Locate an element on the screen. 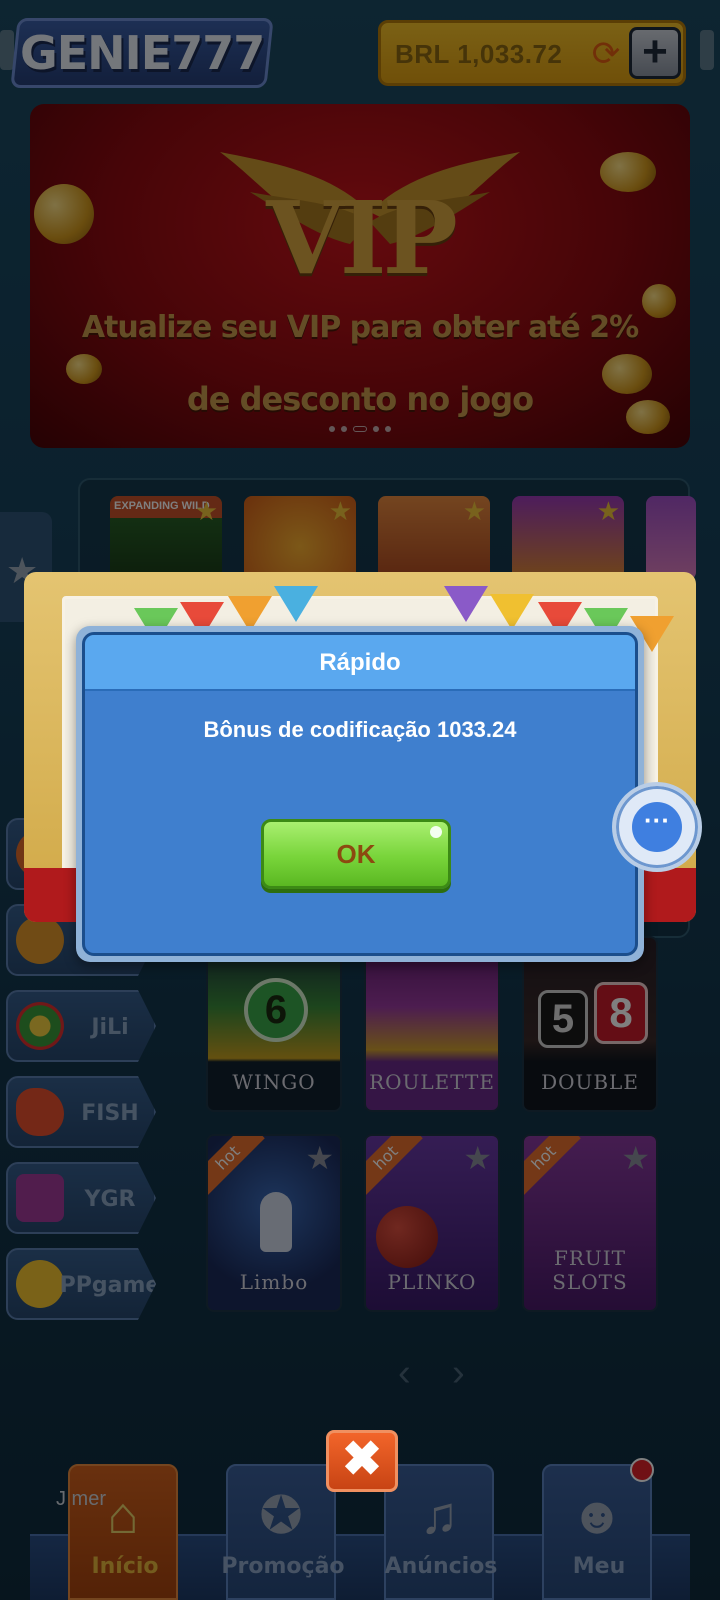 Image resolution: width=720 pixels, height=1600 pixels. ok-button-label: OK is located at coordinates (356, 854).